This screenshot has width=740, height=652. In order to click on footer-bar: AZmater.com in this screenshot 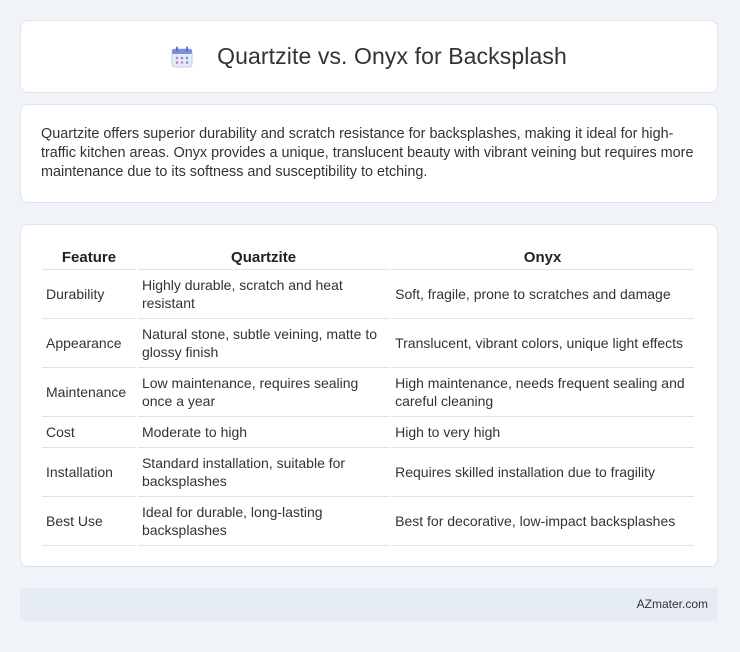, I will do `click(369, 604)`.